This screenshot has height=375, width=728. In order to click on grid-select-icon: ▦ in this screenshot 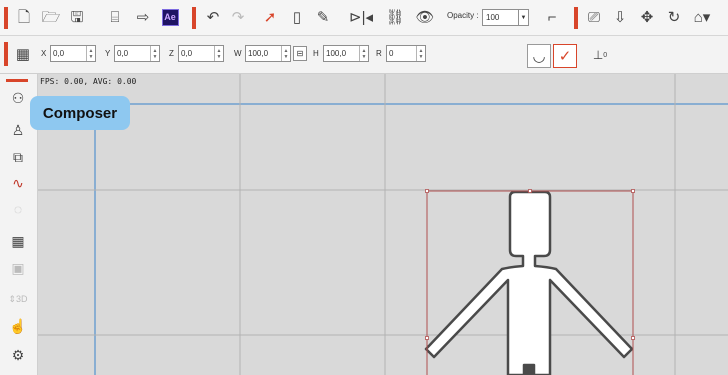, I will do `click(23, 54)`.